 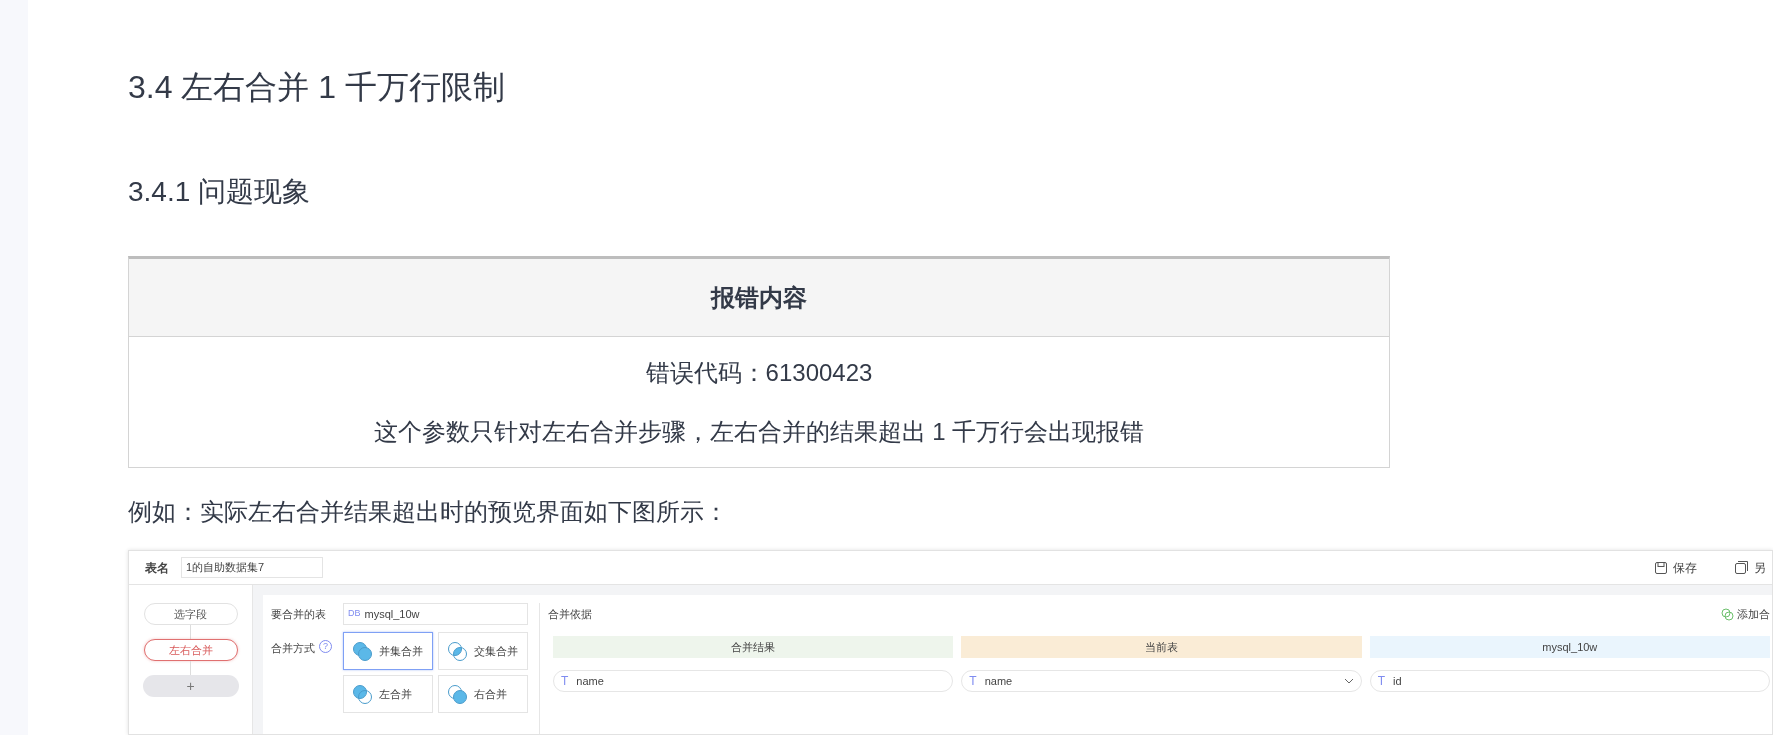 What do you see at coordinates (388, 694) in the screenshot?
I see `merge-option: 左合并` at bounding box center [388, 694].